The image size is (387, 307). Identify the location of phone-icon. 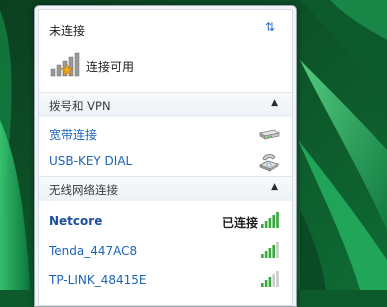
(269, 163).